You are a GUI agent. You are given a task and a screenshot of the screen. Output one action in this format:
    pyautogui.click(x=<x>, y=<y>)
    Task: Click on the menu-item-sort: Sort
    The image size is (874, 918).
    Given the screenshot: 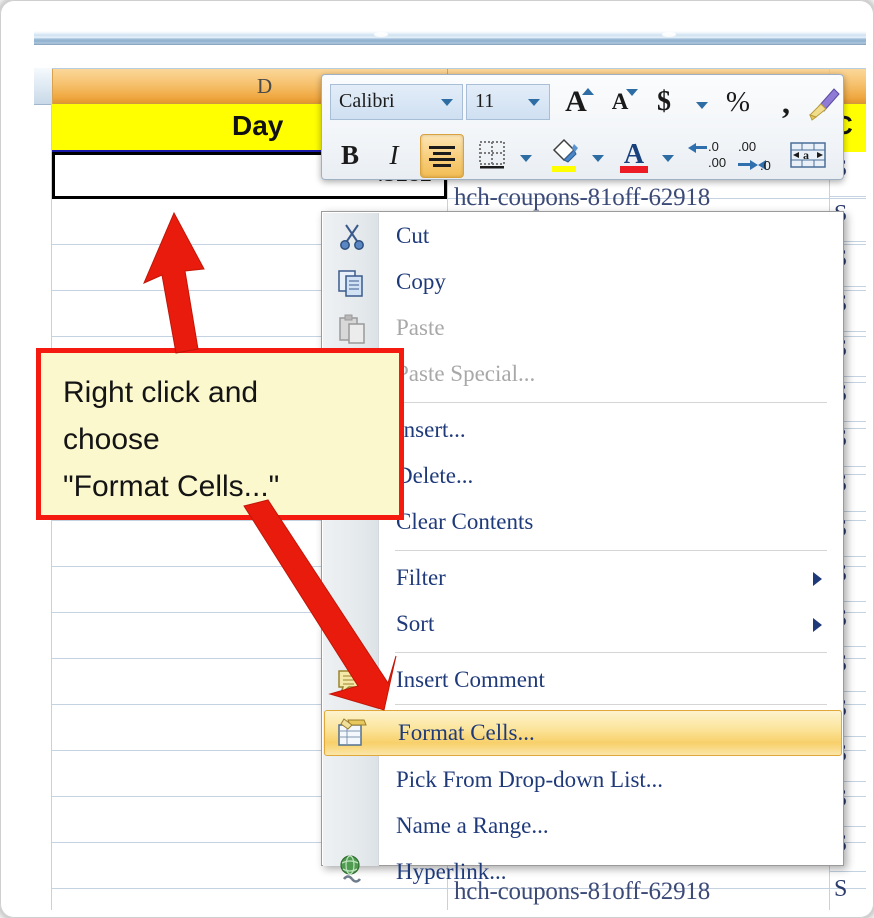 What is the action you would take?
    pyautogui.click(x=583, y=625)
    